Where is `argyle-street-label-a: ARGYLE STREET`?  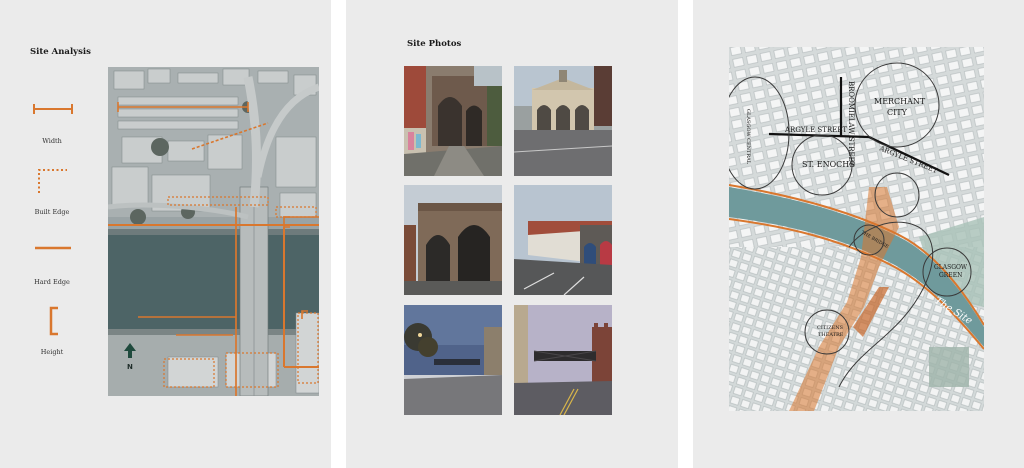
argyle-street-label-a: ARGYLE STREET is located at coordinates (815, 130).